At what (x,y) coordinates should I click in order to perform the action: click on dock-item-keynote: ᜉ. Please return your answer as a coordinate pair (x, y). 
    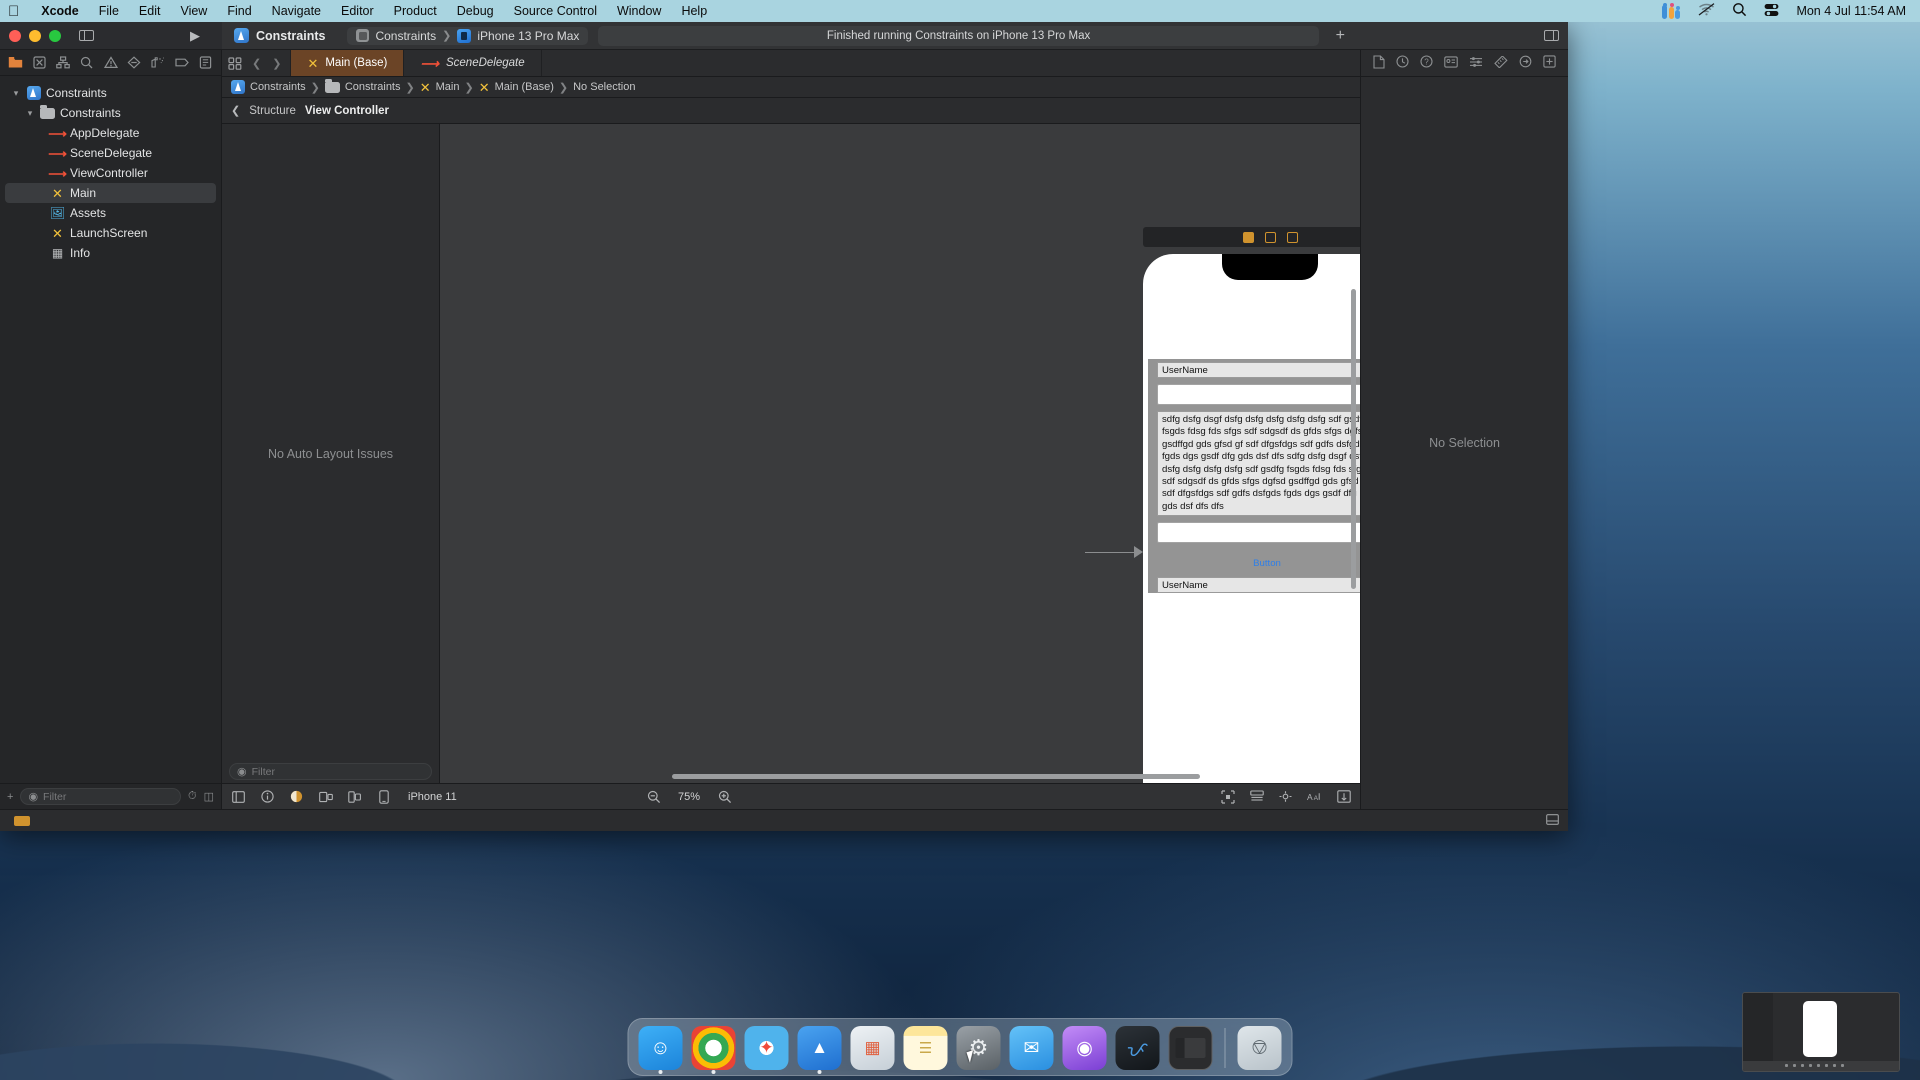
    Looking at the image, I should click on (1137, 1048).